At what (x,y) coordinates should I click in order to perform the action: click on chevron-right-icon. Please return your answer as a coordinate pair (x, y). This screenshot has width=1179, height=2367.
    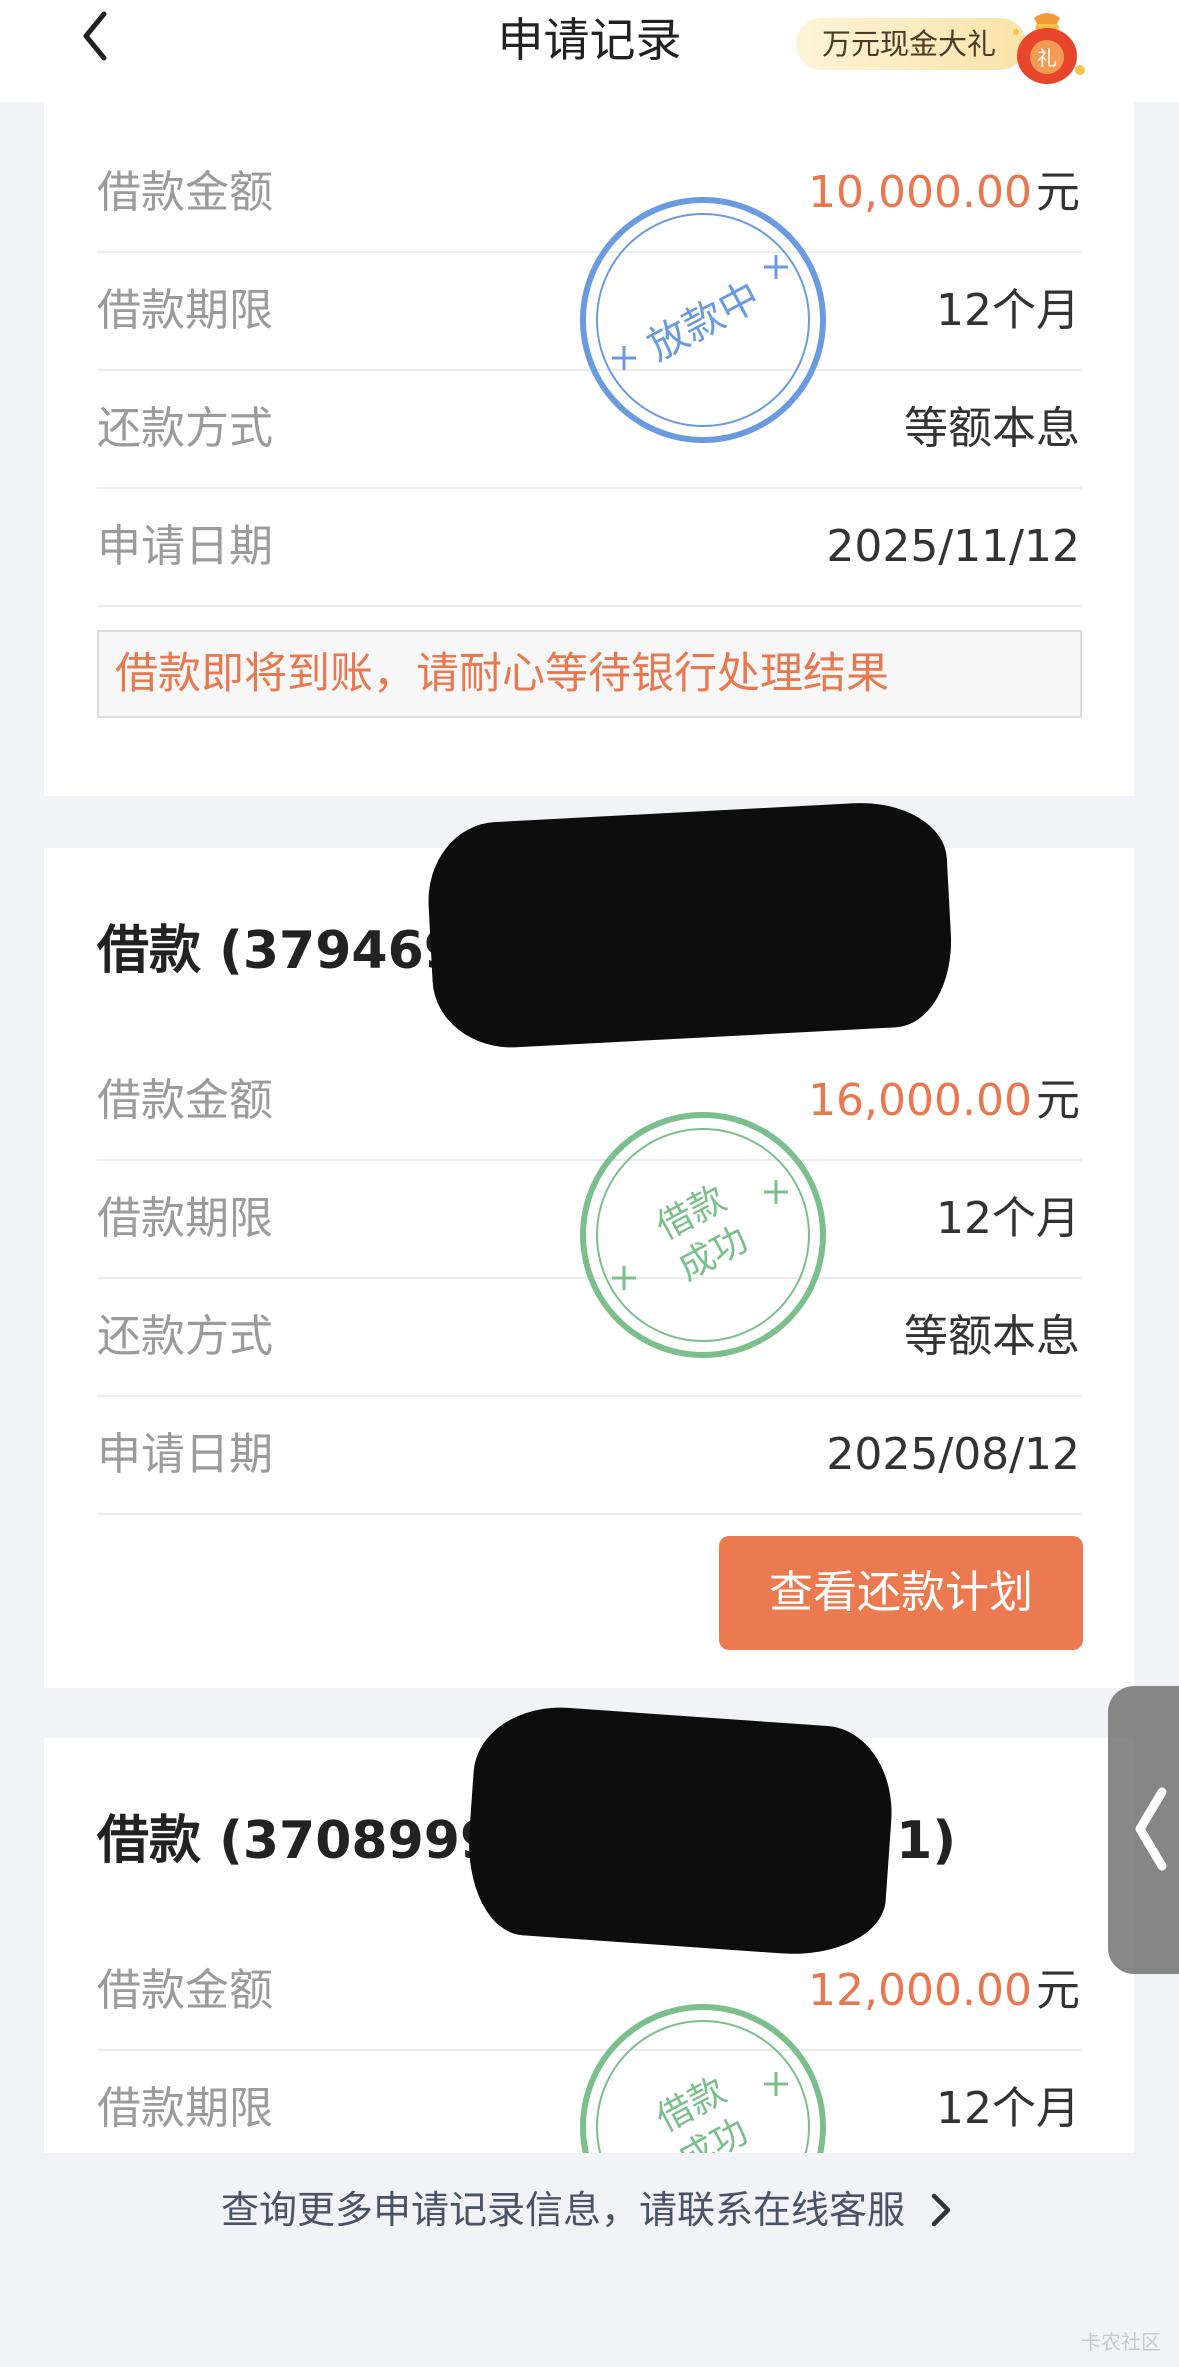
    Looking at the image, I should click on (941, 2210).